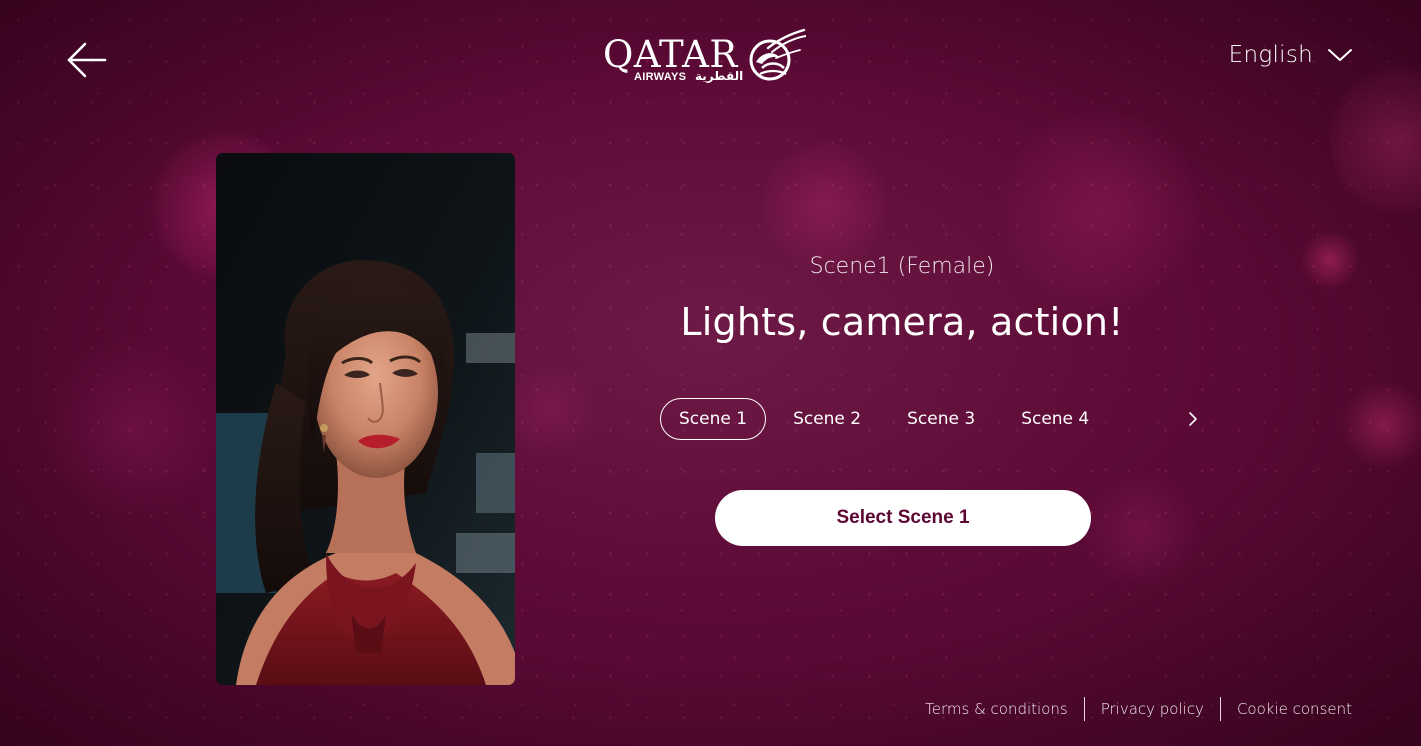  I want to click on privacy-link: Privacy policy, so click(1152, 709).